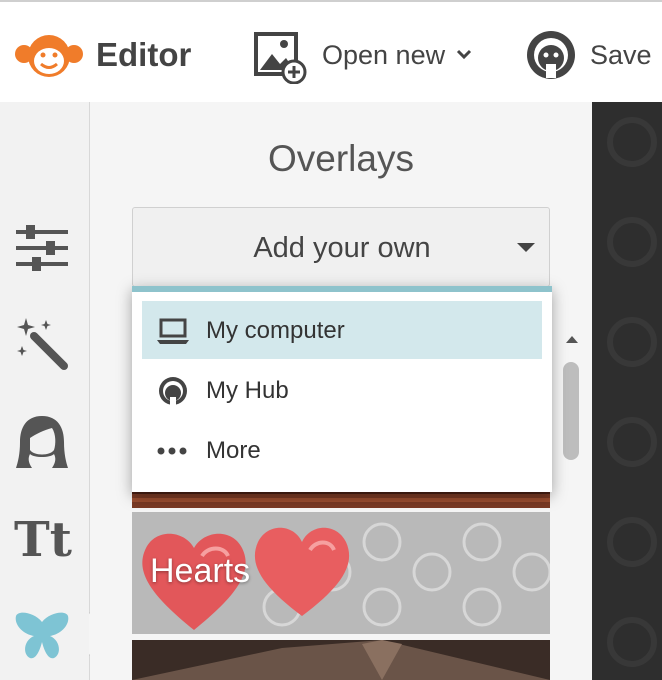 The width and height of the screenshot is (662, 680). Describe the element at coordinates (341, 158) in the screenshot. I see `panel-title: Overlays` at that location.